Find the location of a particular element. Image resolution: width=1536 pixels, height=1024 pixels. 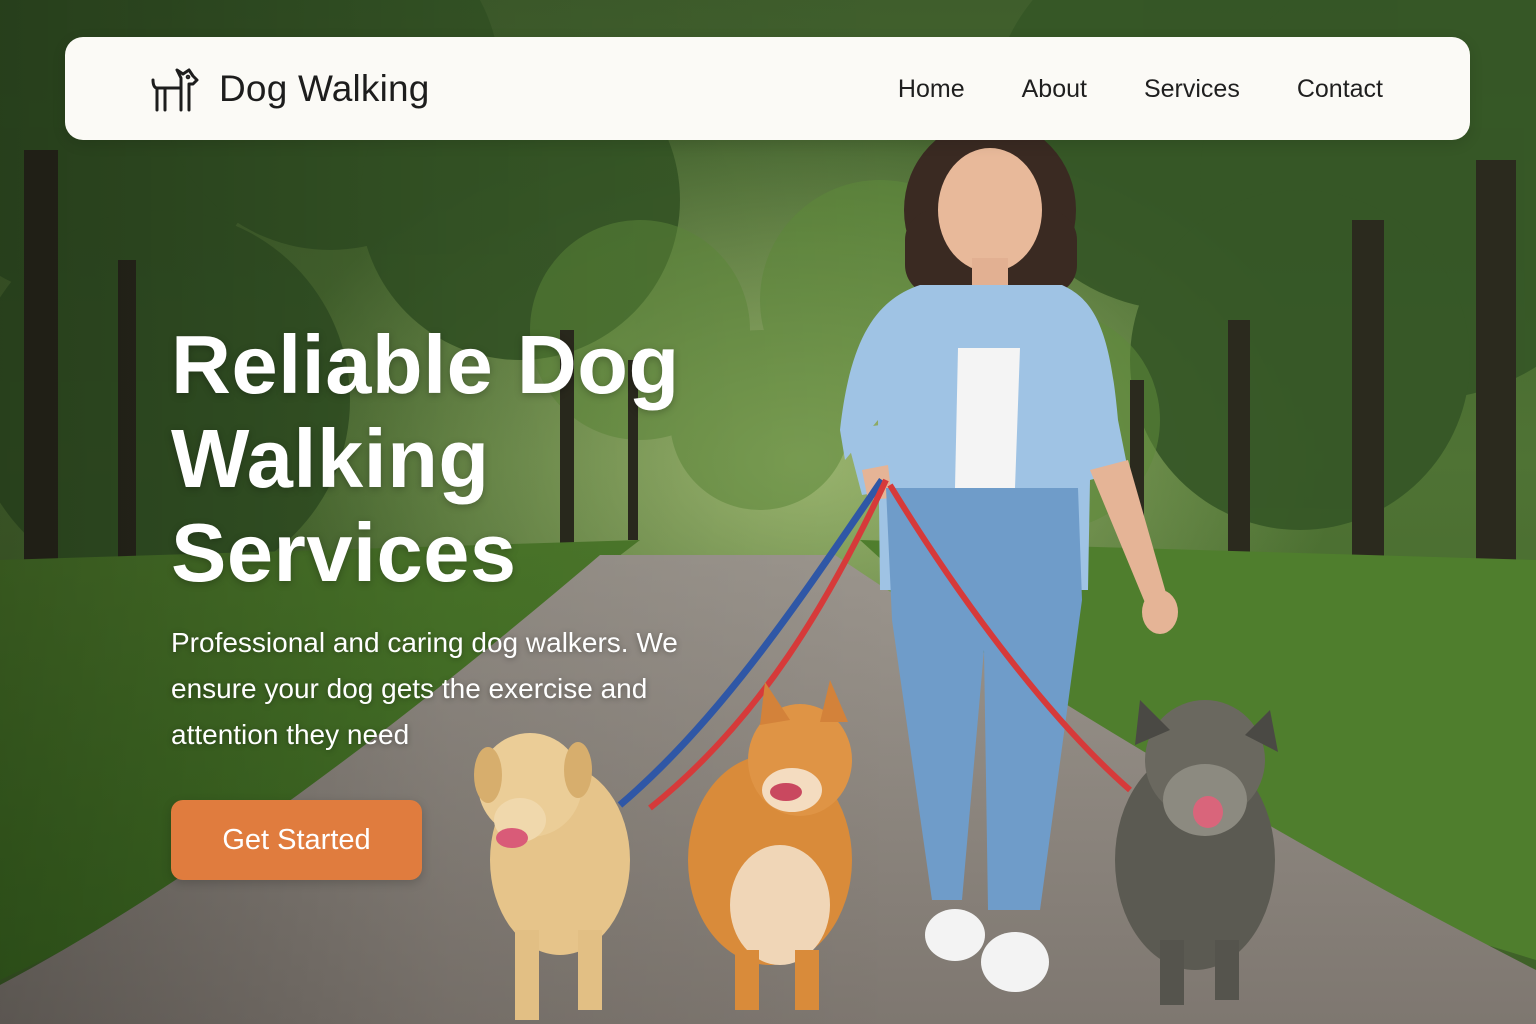

hero-title-line-3: Services is located at coordinates (344, 552).